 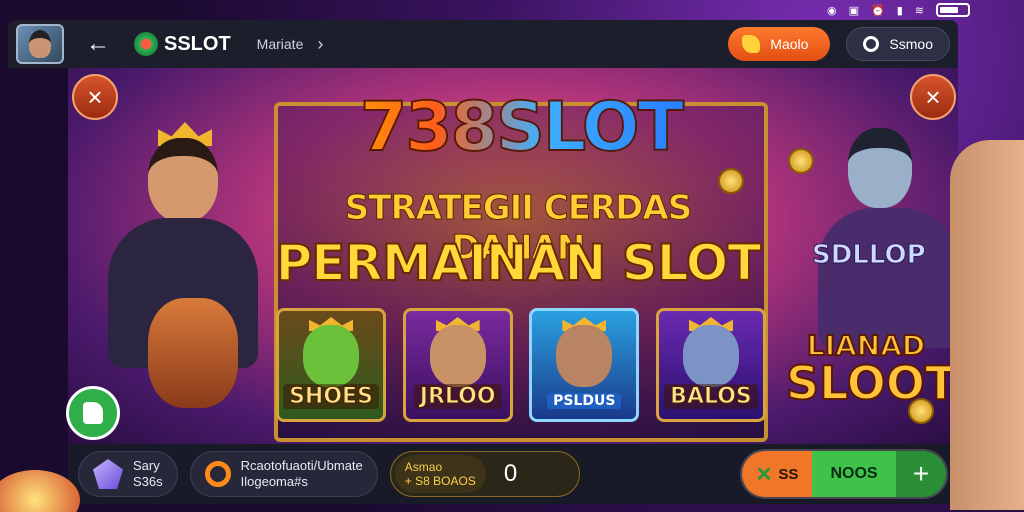 What do you see at coordinates (274, 481) in the screenshot?
I see `promo-line2: Ilogeoma#s` at bounding box center [274, 481].